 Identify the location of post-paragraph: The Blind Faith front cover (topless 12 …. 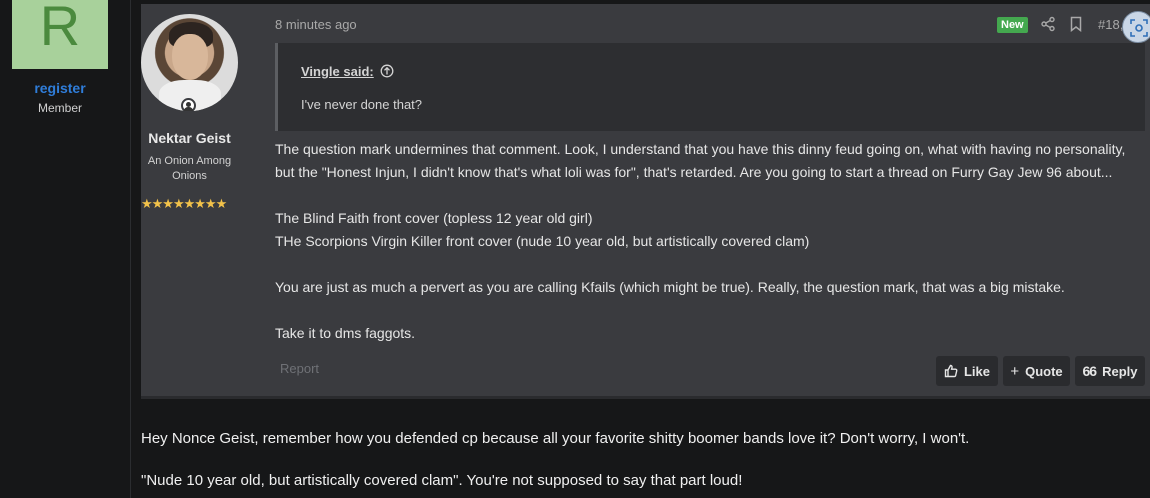
(434, 218).